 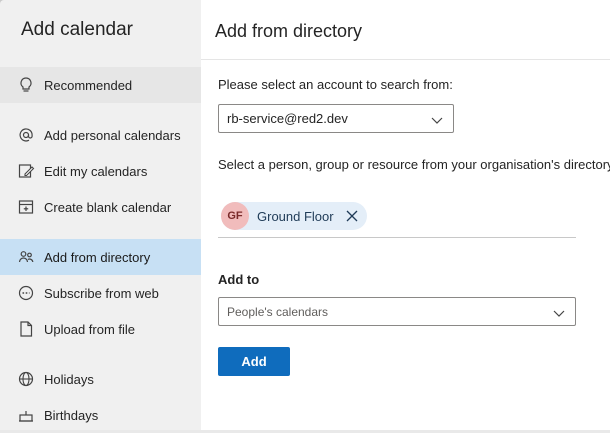 I want to click on avatar: GF, so click(x=235, y=216).